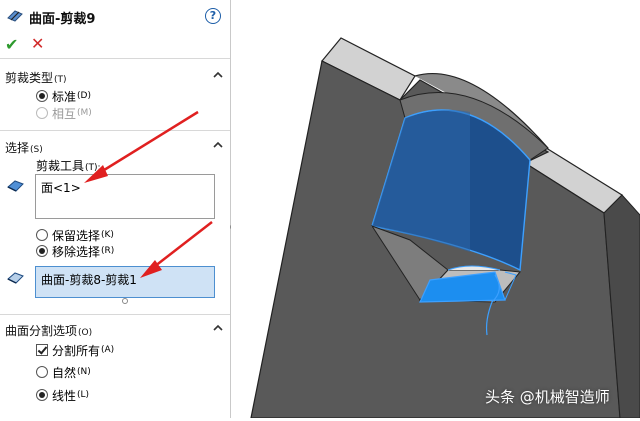 The height and width of the screenshot is (421, 640). I want to click on trim-tool-label: 剪裁工具(T):, so click(68, 165).